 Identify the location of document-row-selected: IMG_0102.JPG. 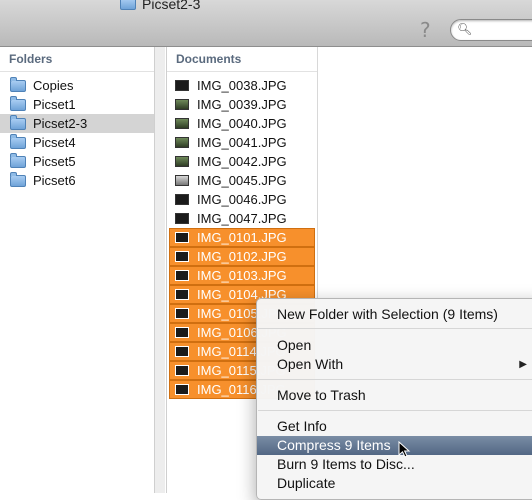
(242, 256).